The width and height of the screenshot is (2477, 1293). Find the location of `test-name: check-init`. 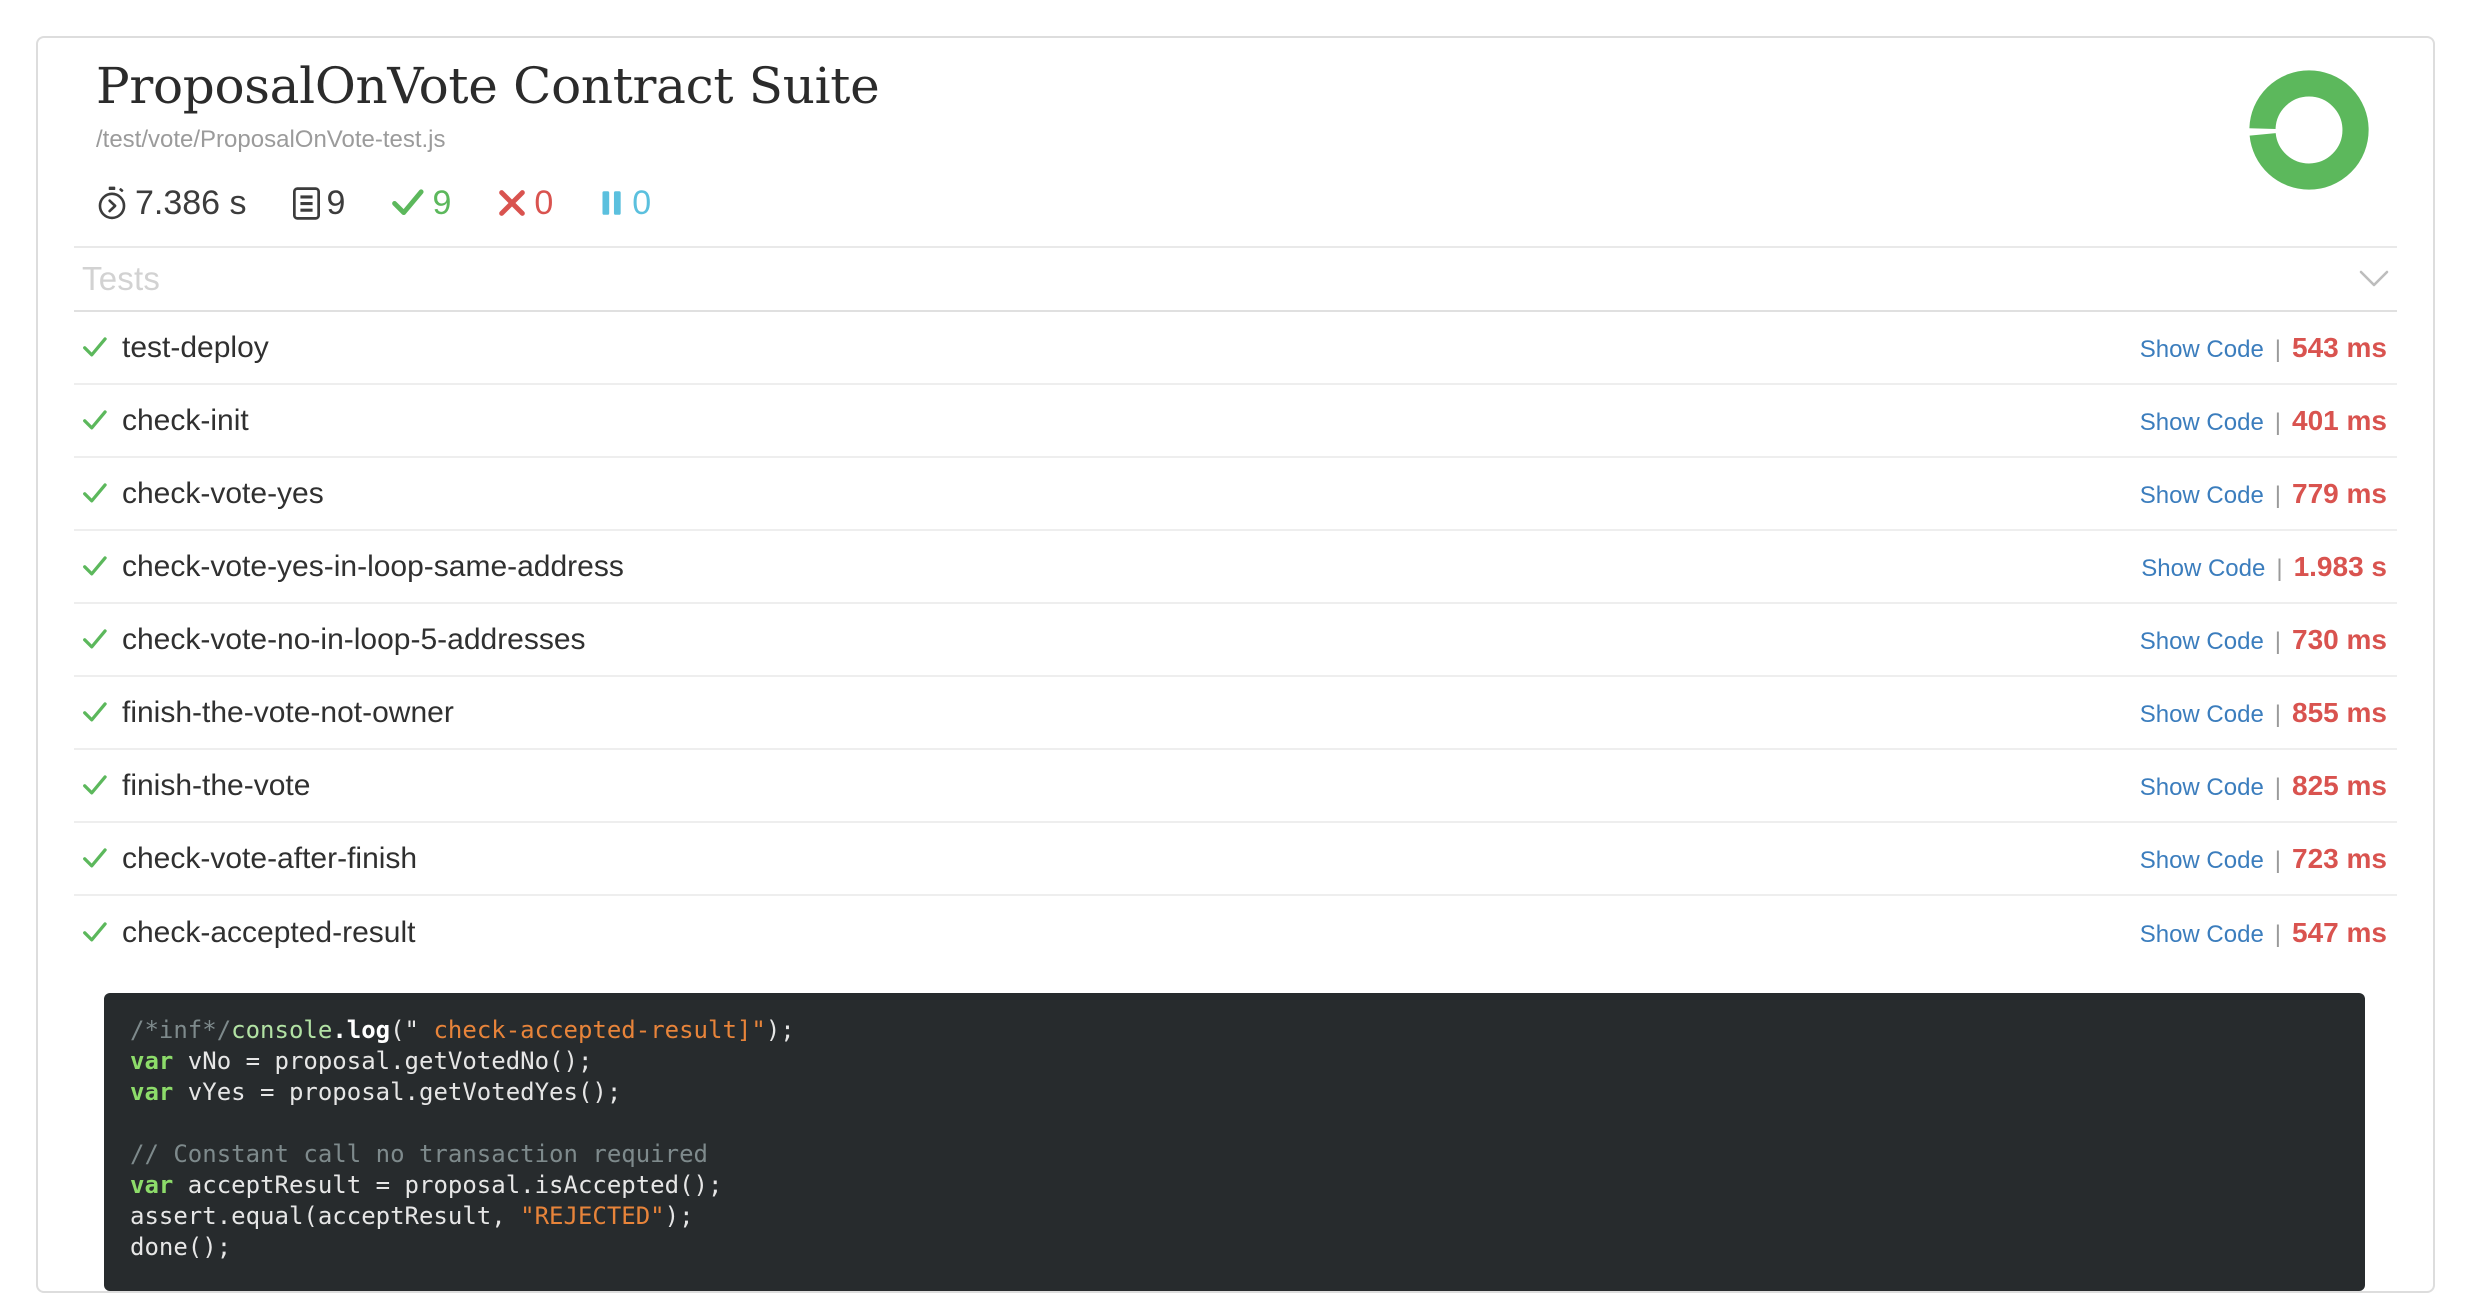

test-name: check-init is located at coordinates (185, 420).